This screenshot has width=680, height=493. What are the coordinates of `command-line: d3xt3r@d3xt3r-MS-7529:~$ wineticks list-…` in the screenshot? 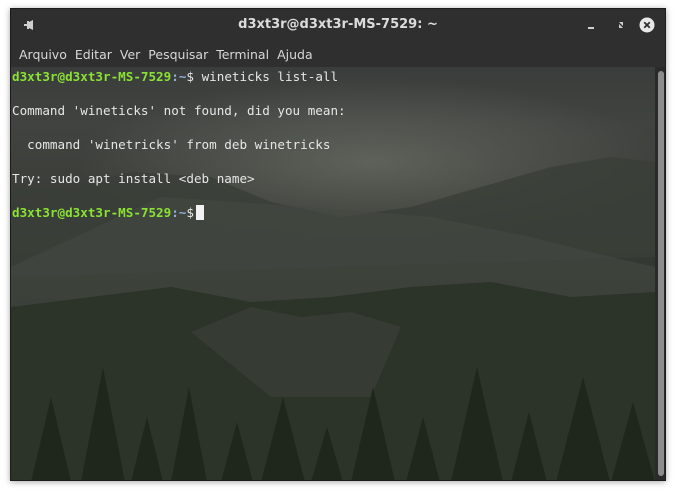 It's located at (333, 76).